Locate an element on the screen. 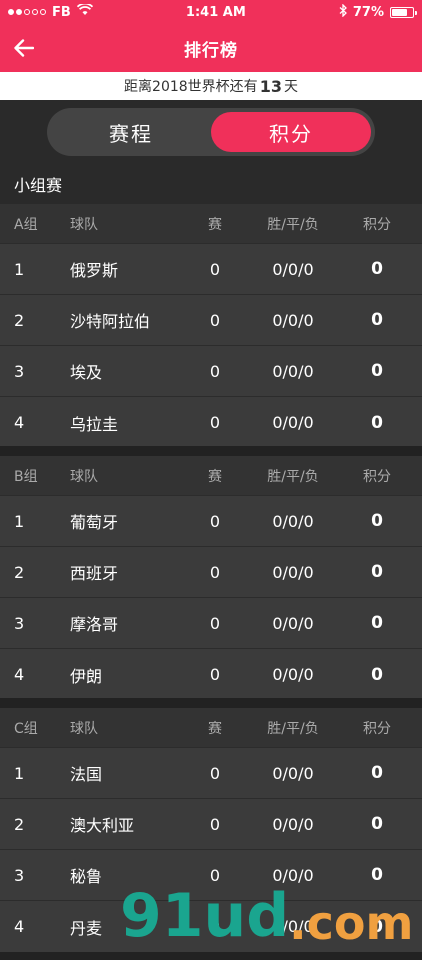 The height and width of the screenshot is (960, 422). back-button is located at coordinates (24, 48).